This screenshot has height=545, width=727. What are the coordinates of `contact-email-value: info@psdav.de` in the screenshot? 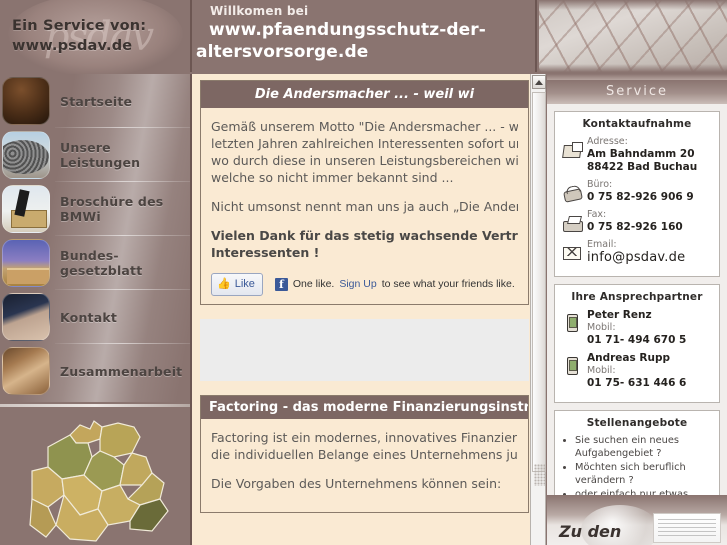 It's located at (636, 257).